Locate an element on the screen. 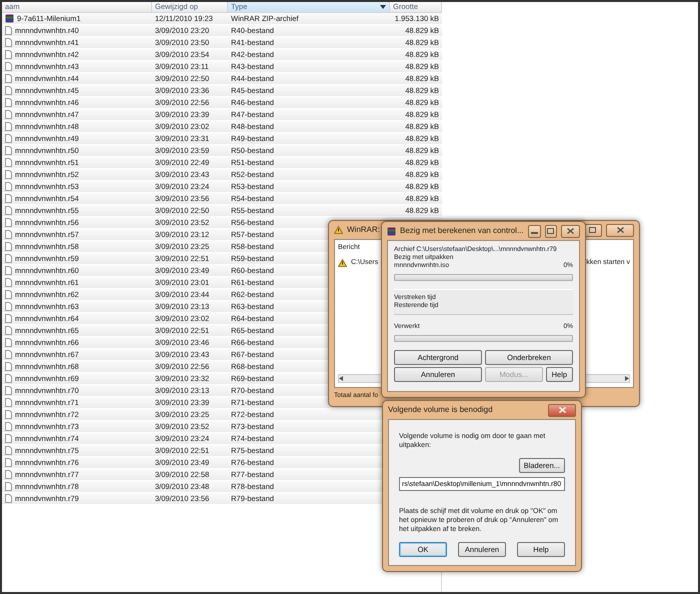 The height and width of the screenshot is (594, 700). maximize-button is located at coordinates (551, 231).